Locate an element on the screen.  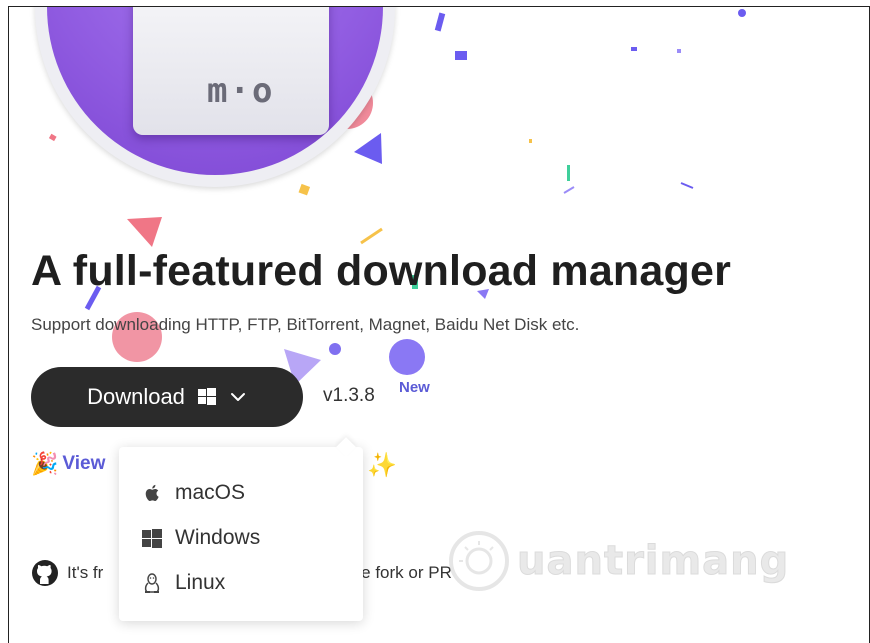
sparkles-icon: ✨ is located at coordinates (382, 465).